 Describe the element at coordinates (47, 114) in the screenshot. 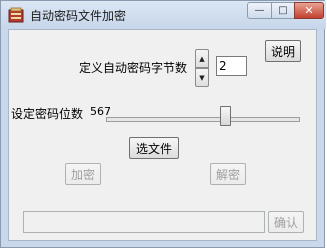

I see `password-bits-label: 设定密码位数` at that location.